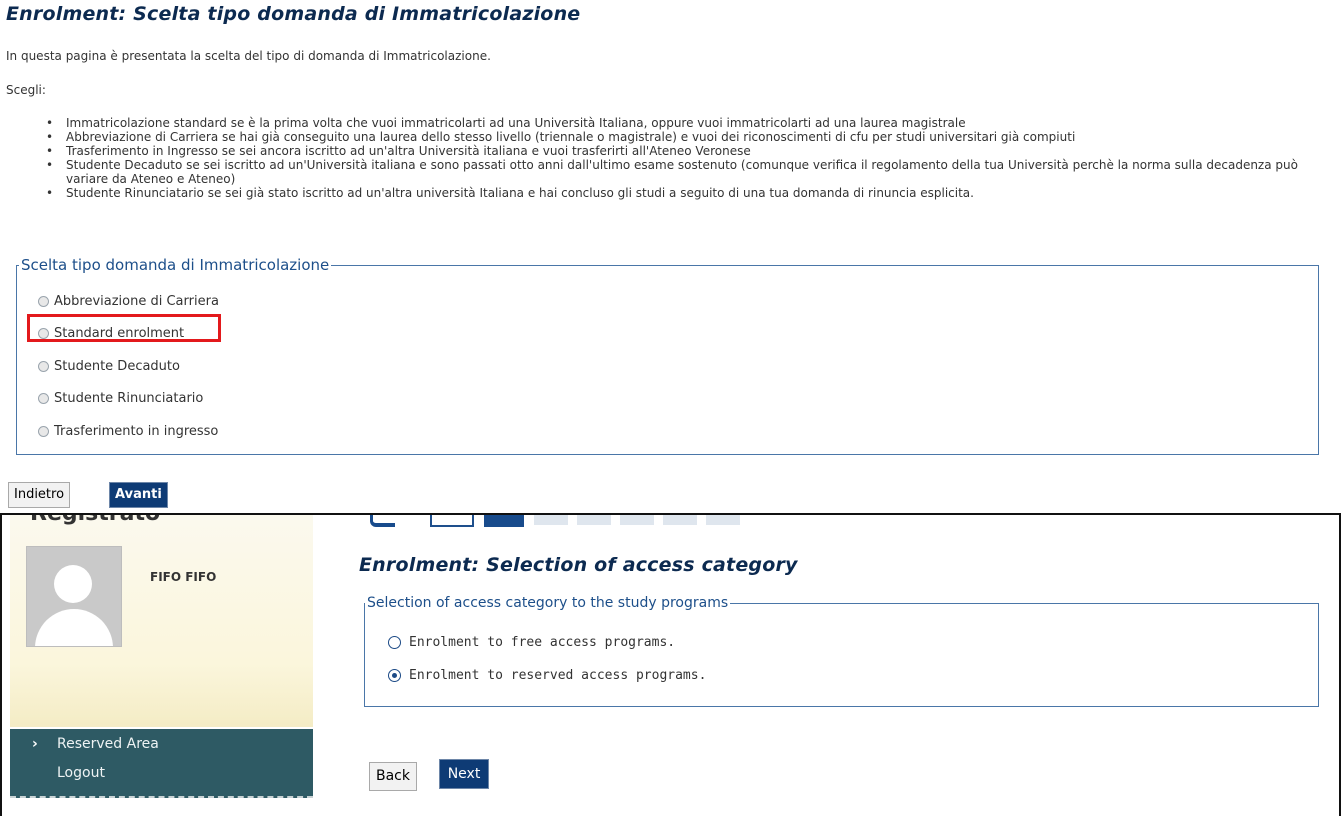 The image size is (1341, 816). I want to click on highlight-annotation-box, so click(124, 328).